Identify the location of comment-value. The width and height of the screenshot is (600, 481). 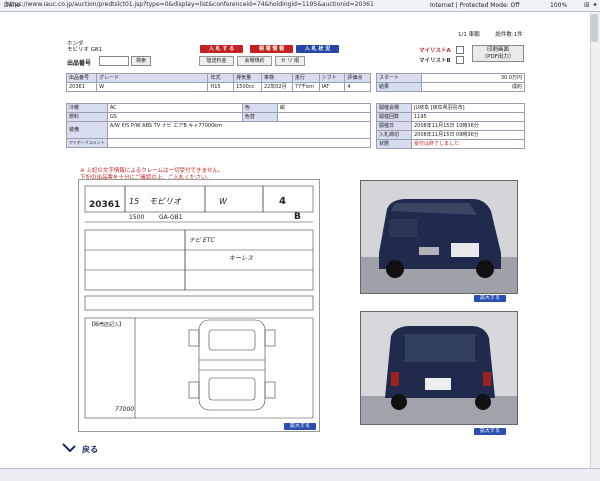
(239, 143).